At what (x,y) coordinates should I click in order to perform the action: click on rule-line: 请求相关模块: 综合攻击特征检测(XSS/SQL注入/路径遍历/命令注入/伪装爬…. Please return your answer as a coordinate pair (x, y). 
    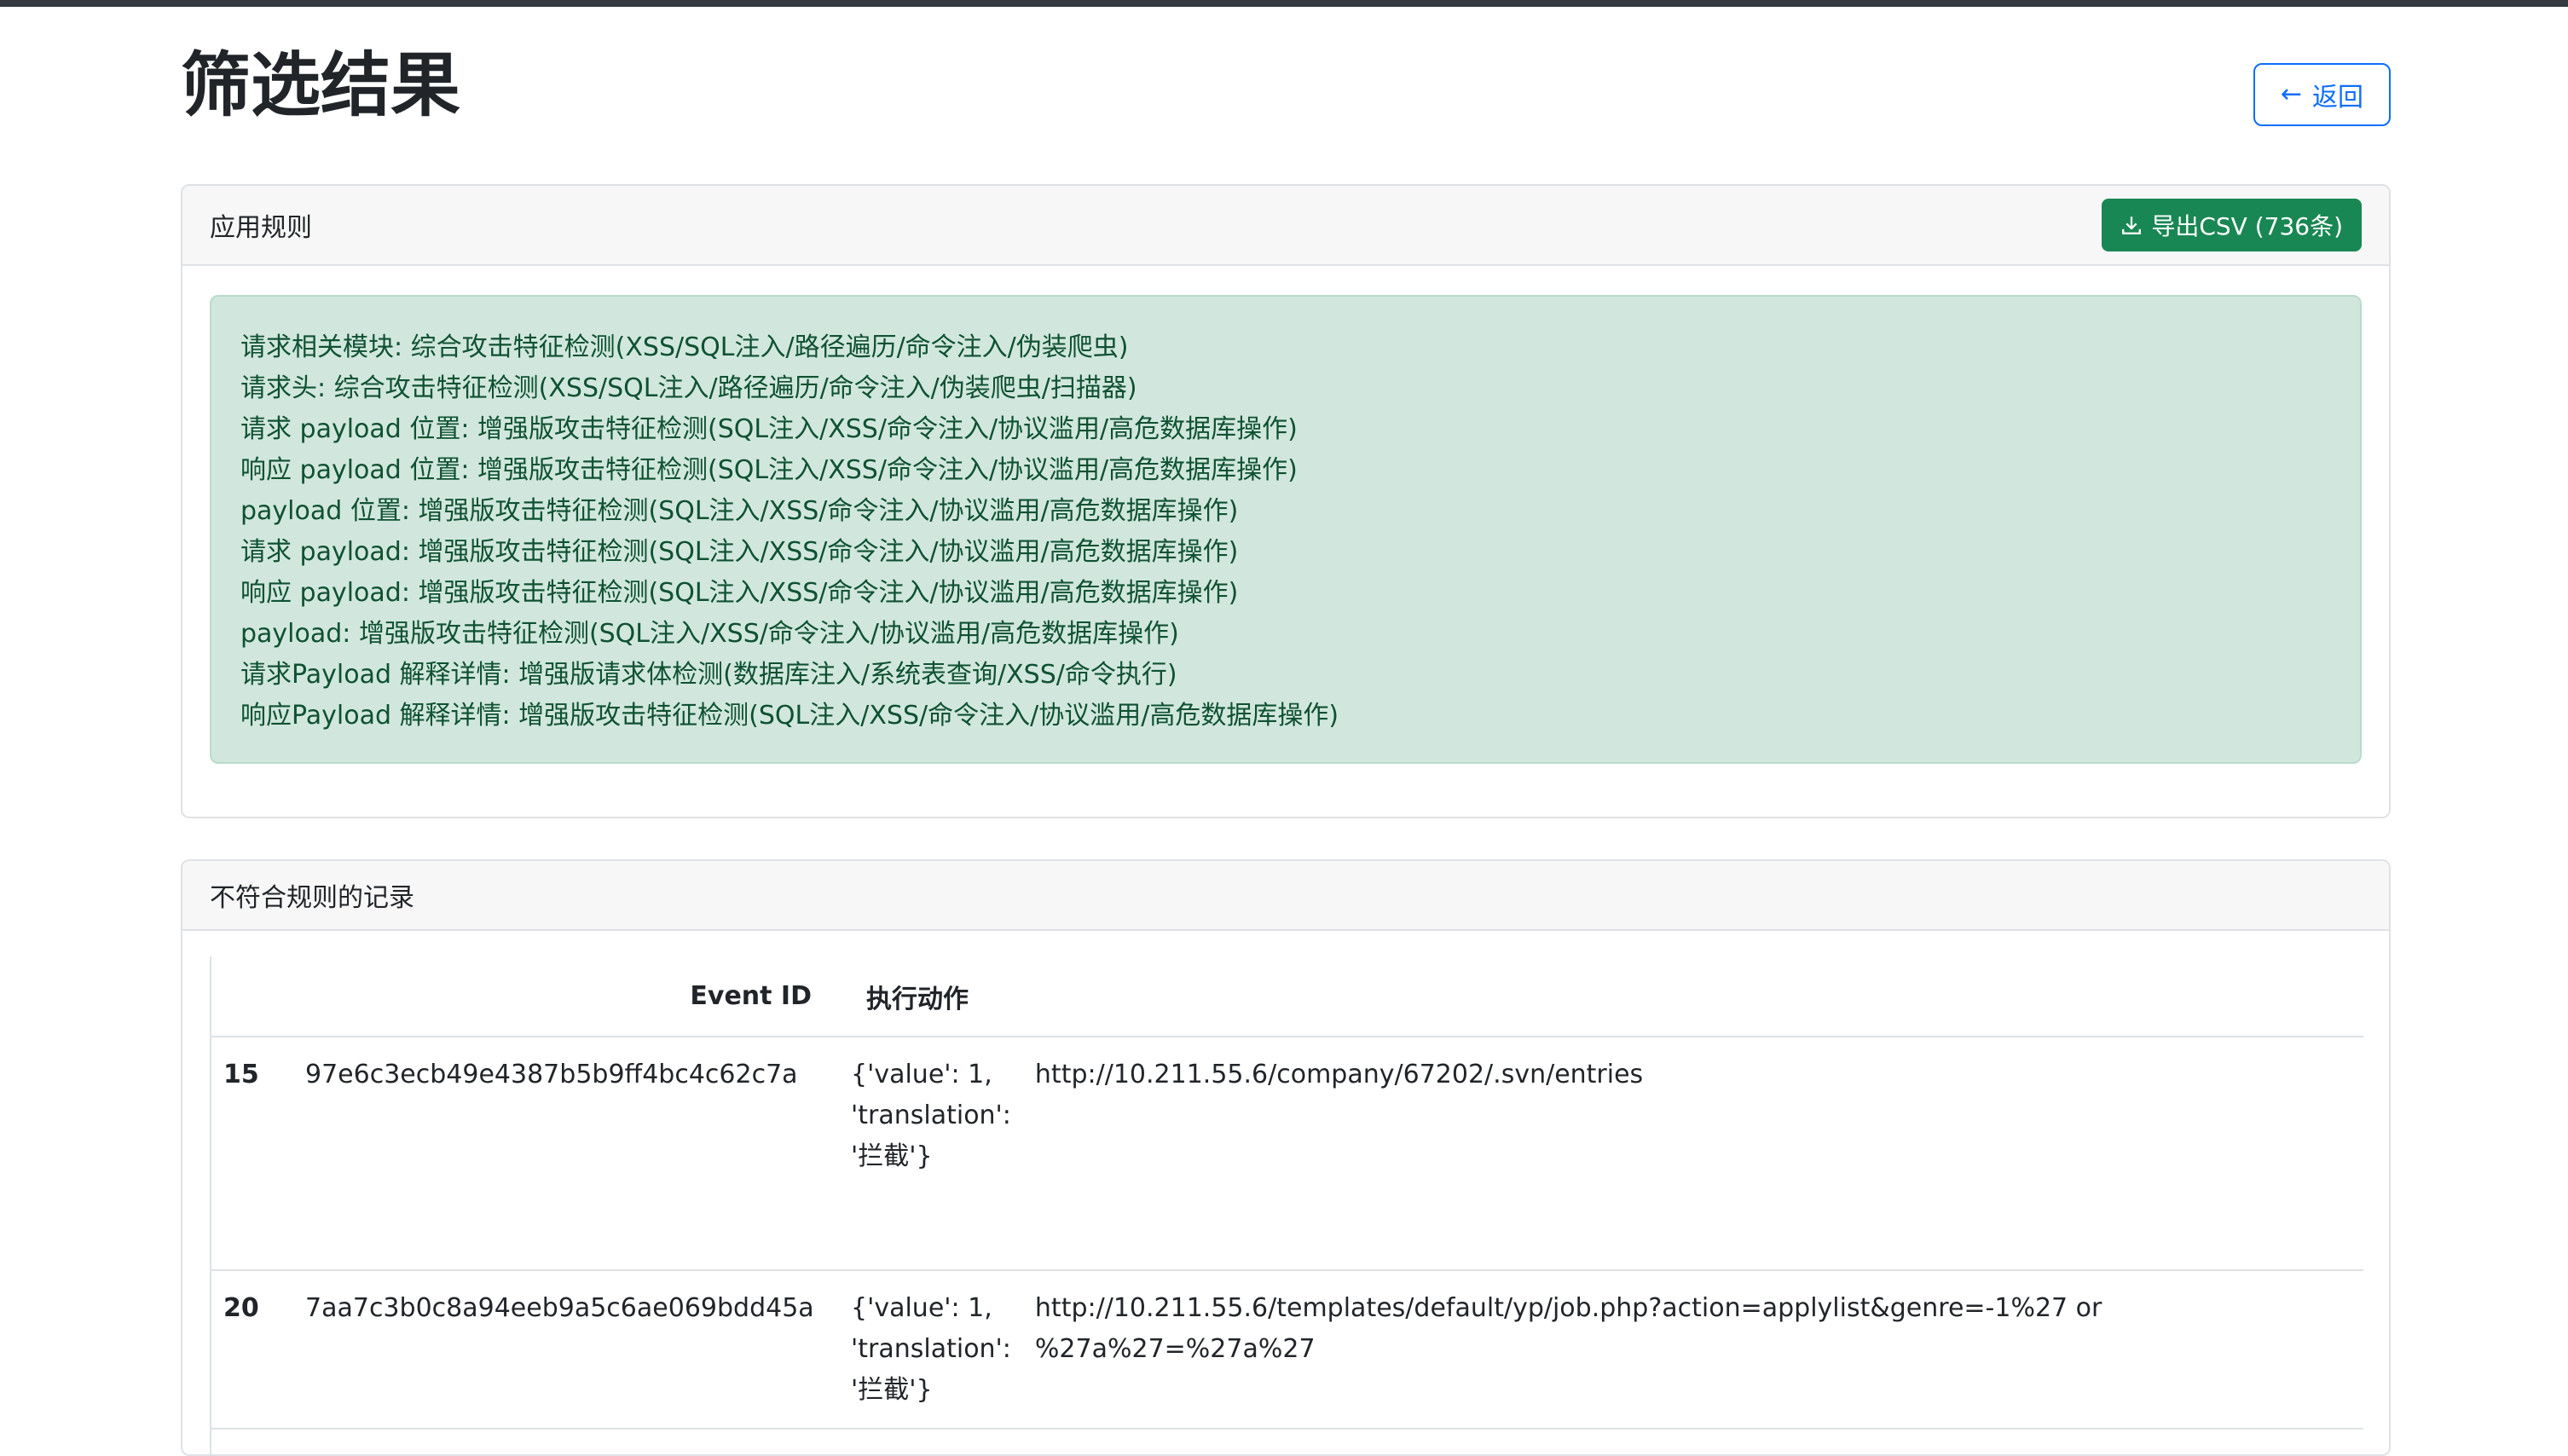
    Looking at the image, I should click on (685, 347).